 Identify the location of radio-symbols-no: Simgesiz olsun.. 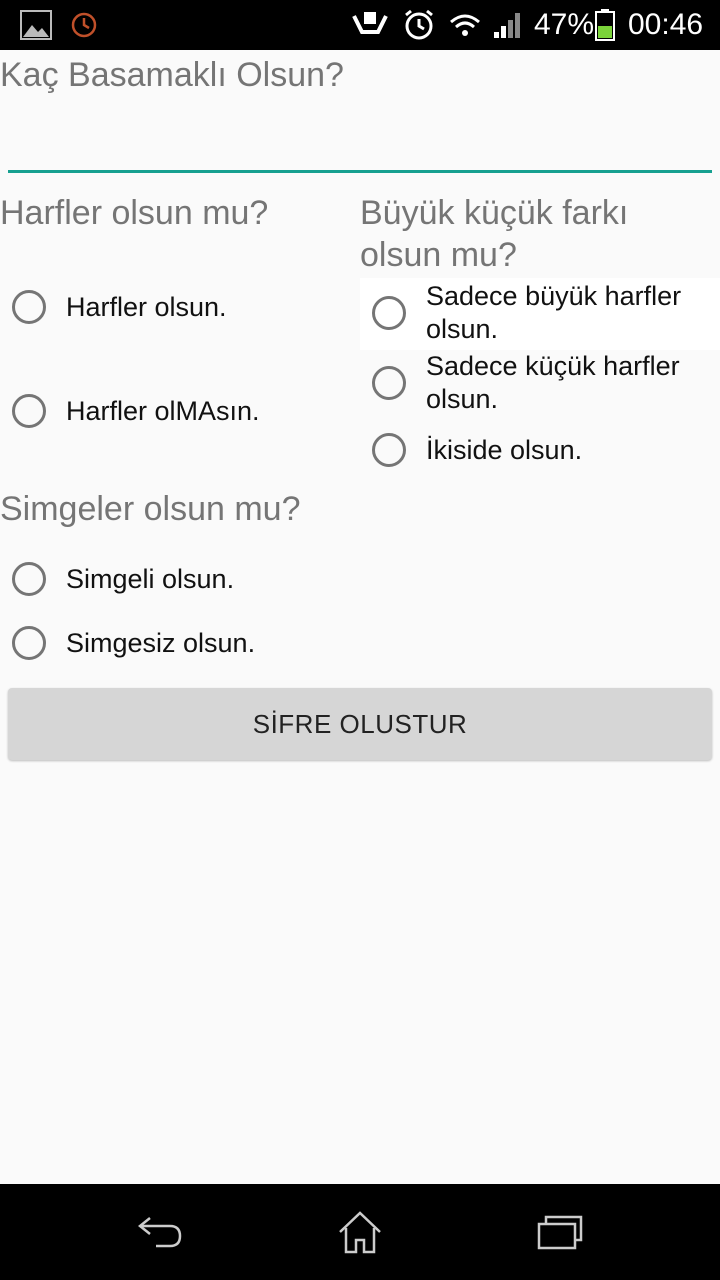
(133, 643).